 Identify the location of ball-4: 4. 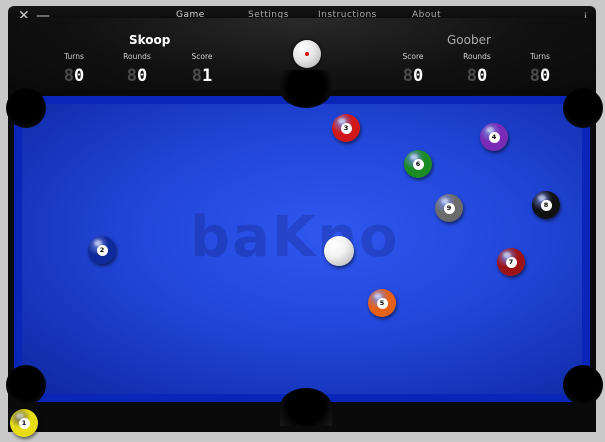
(494, 137).